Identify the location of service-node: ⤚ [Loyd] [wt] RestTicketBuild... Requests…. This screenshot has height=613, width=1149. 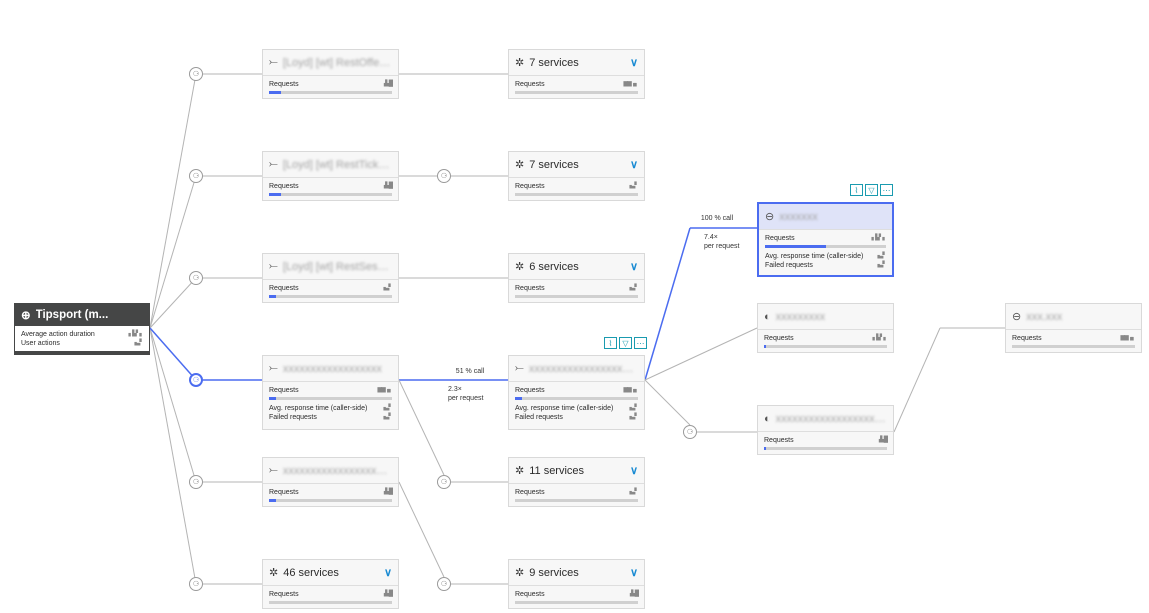
(330, 176).